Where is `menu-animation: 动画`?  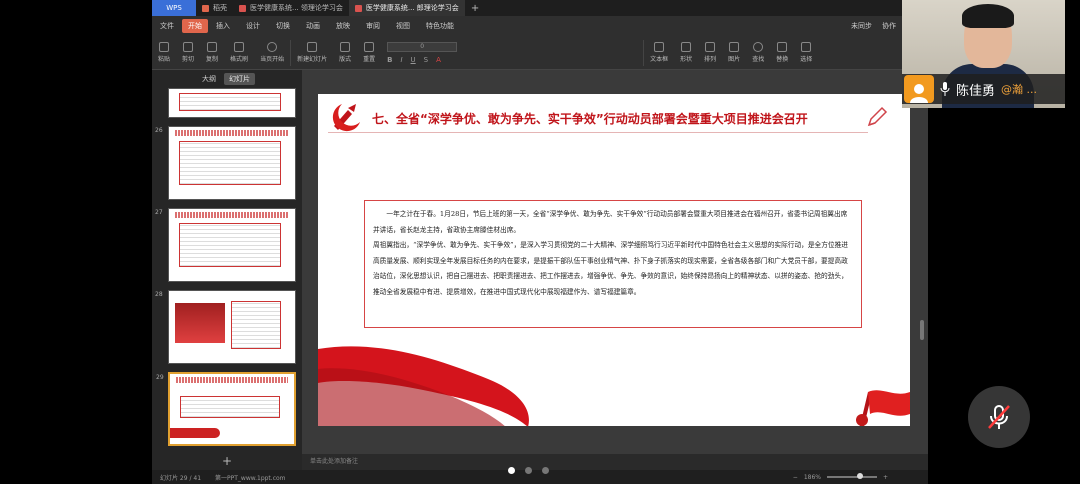 menu-animation: 动画 is located at coordinates (313, 26).